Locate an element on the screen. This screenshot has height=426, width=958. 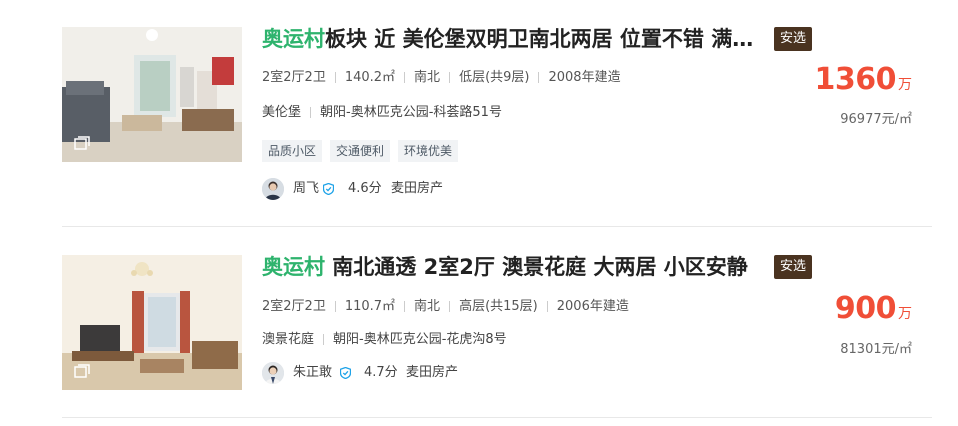
house-attributes: 2室2厅2卫 140.2㎡ 南北 低层(共9层) 2008年建造 is located at coordinates (441, 78).